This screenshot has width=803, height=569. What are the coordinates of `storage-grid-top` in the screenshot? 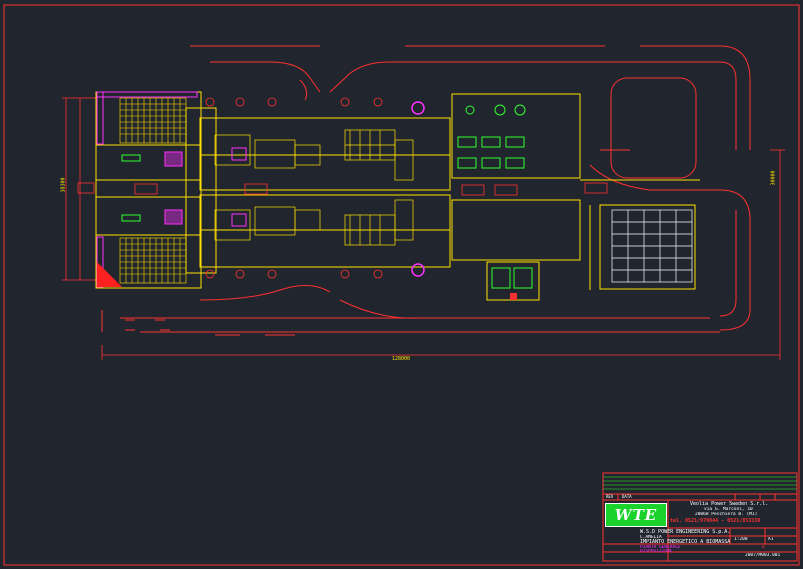 It's located at (153, 120).